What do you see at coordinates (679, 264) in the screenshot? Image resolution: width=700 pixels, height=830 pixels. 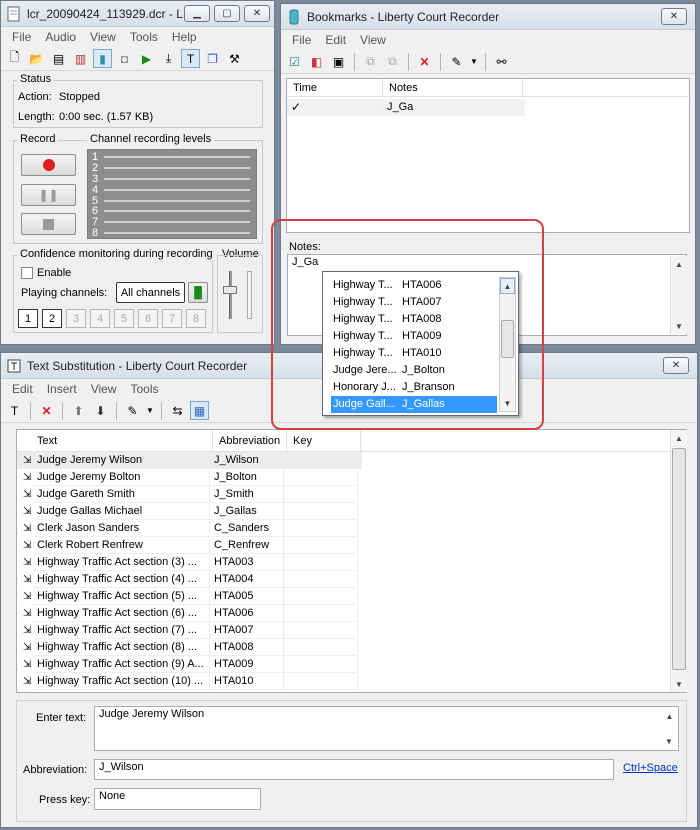 I see `scroll-up-icon: ▲` at bounding box center [679, 264].